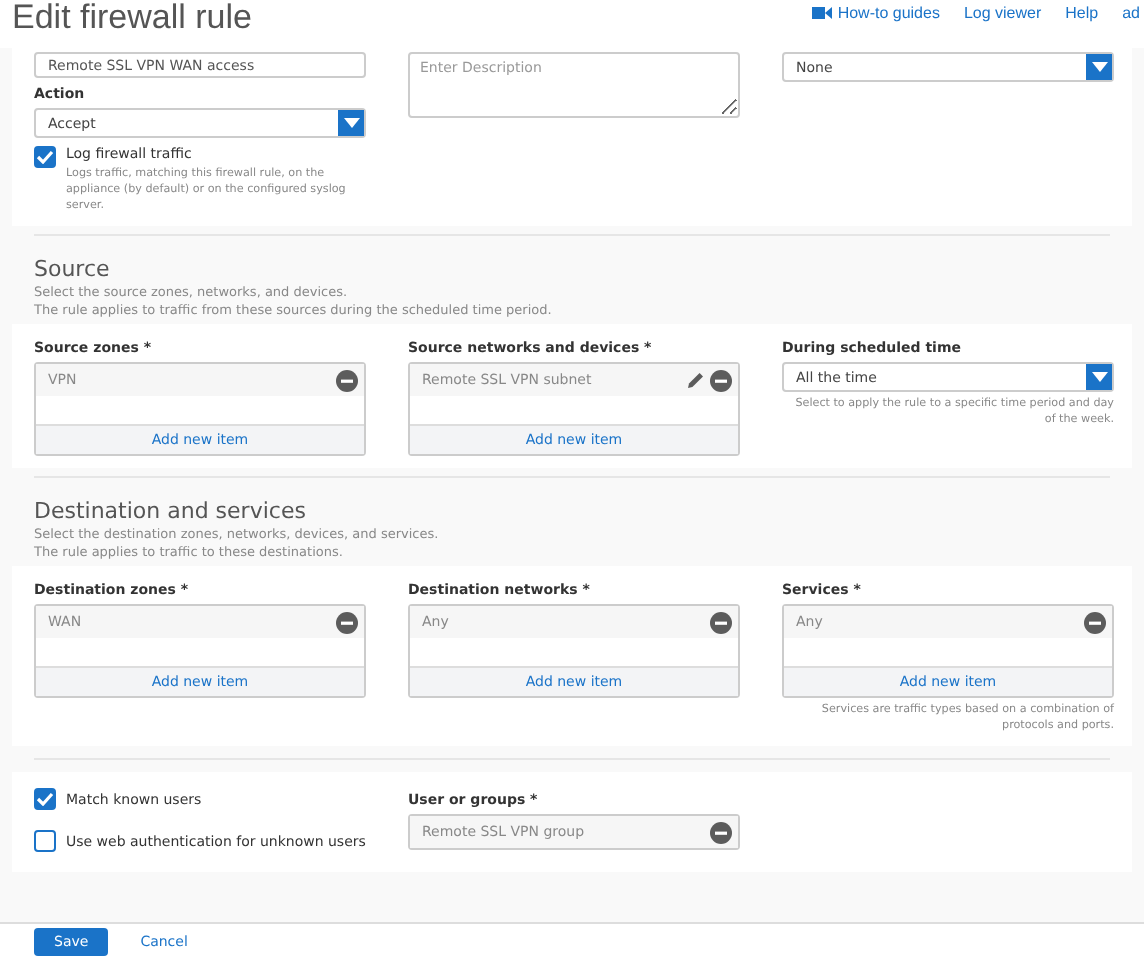  I want to click on checkbox, so click(45, 841).